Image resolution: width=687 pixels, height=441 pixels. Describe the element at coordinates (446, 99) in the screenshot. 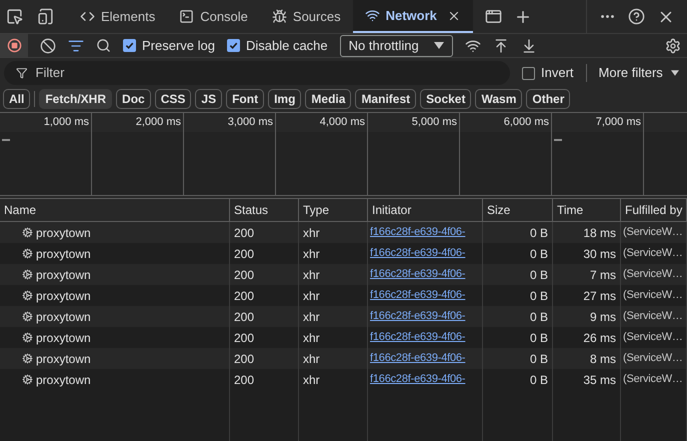

I see `type-filter-chip: Socket` at that location.